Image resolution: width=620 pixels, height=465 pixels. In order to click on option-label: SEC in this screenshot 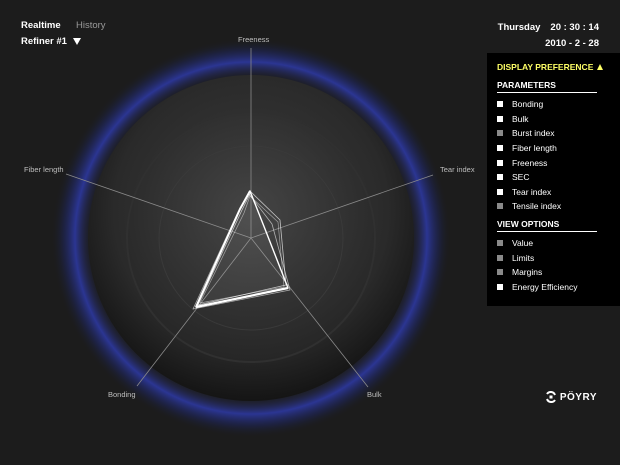, I will do `click(521, 177)`.